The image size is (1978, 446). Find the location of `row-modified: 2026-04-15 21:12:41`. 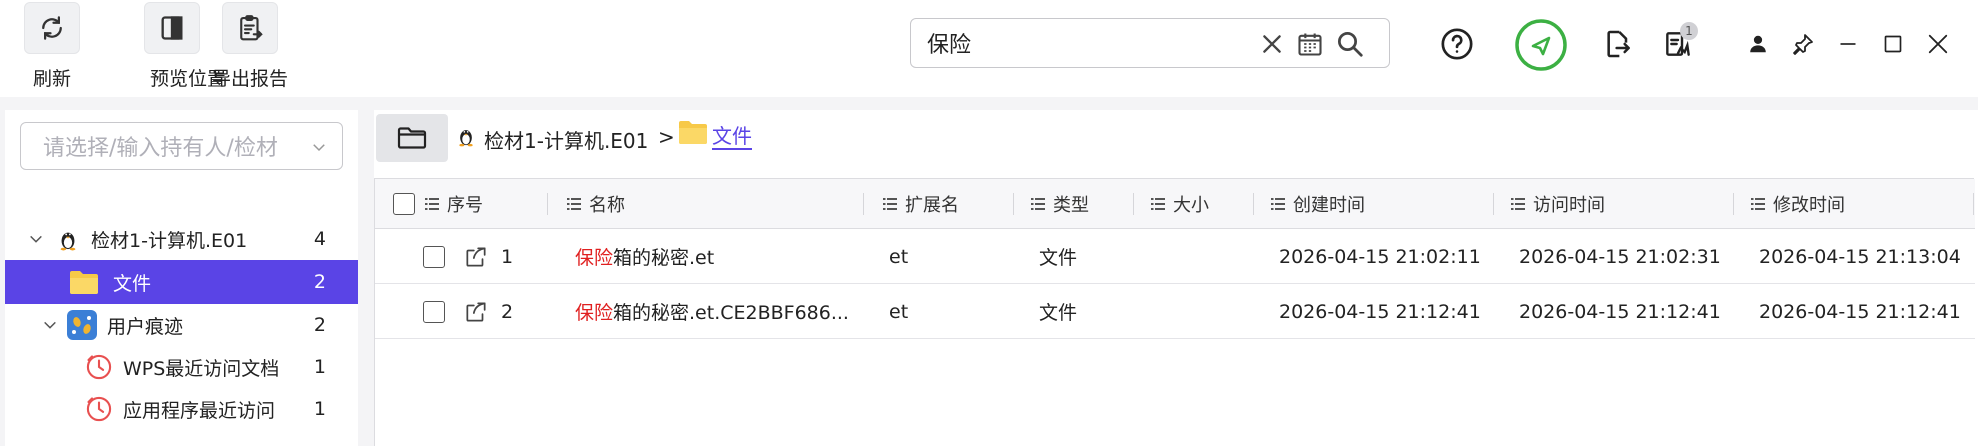

row-modified: 2026-04-15 21:12:41 is located at coordinates (1860, 311).